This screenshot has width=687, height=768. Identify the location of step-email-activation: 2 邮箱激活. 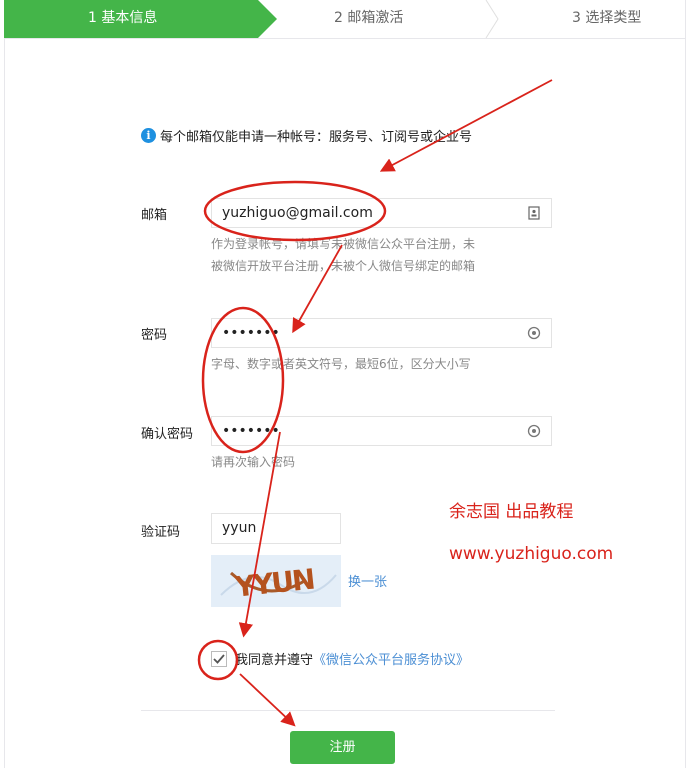
(368, 19).